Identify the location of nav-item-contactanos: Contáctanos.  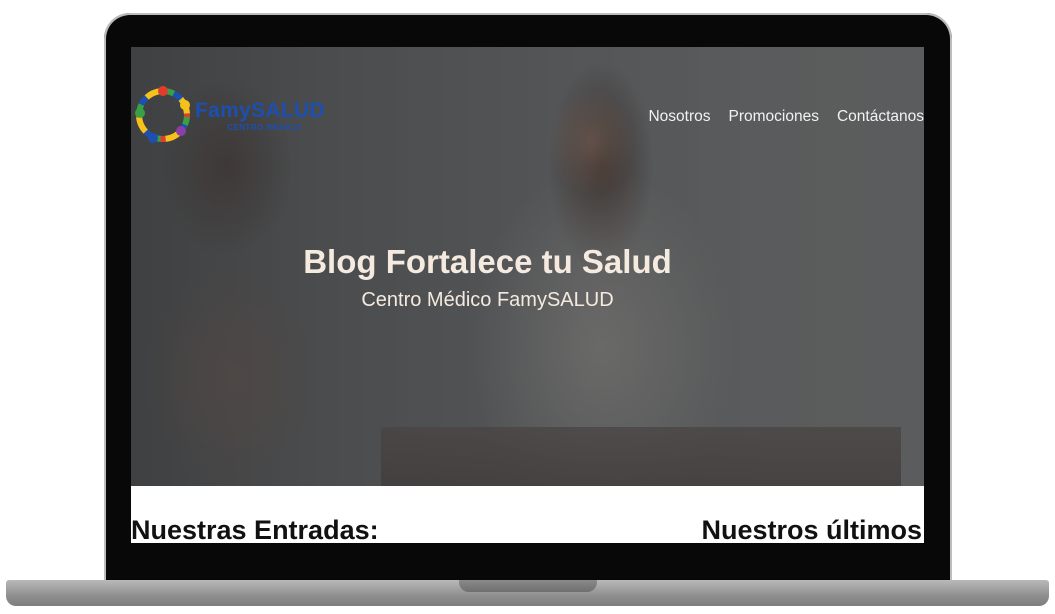
(880, 117).